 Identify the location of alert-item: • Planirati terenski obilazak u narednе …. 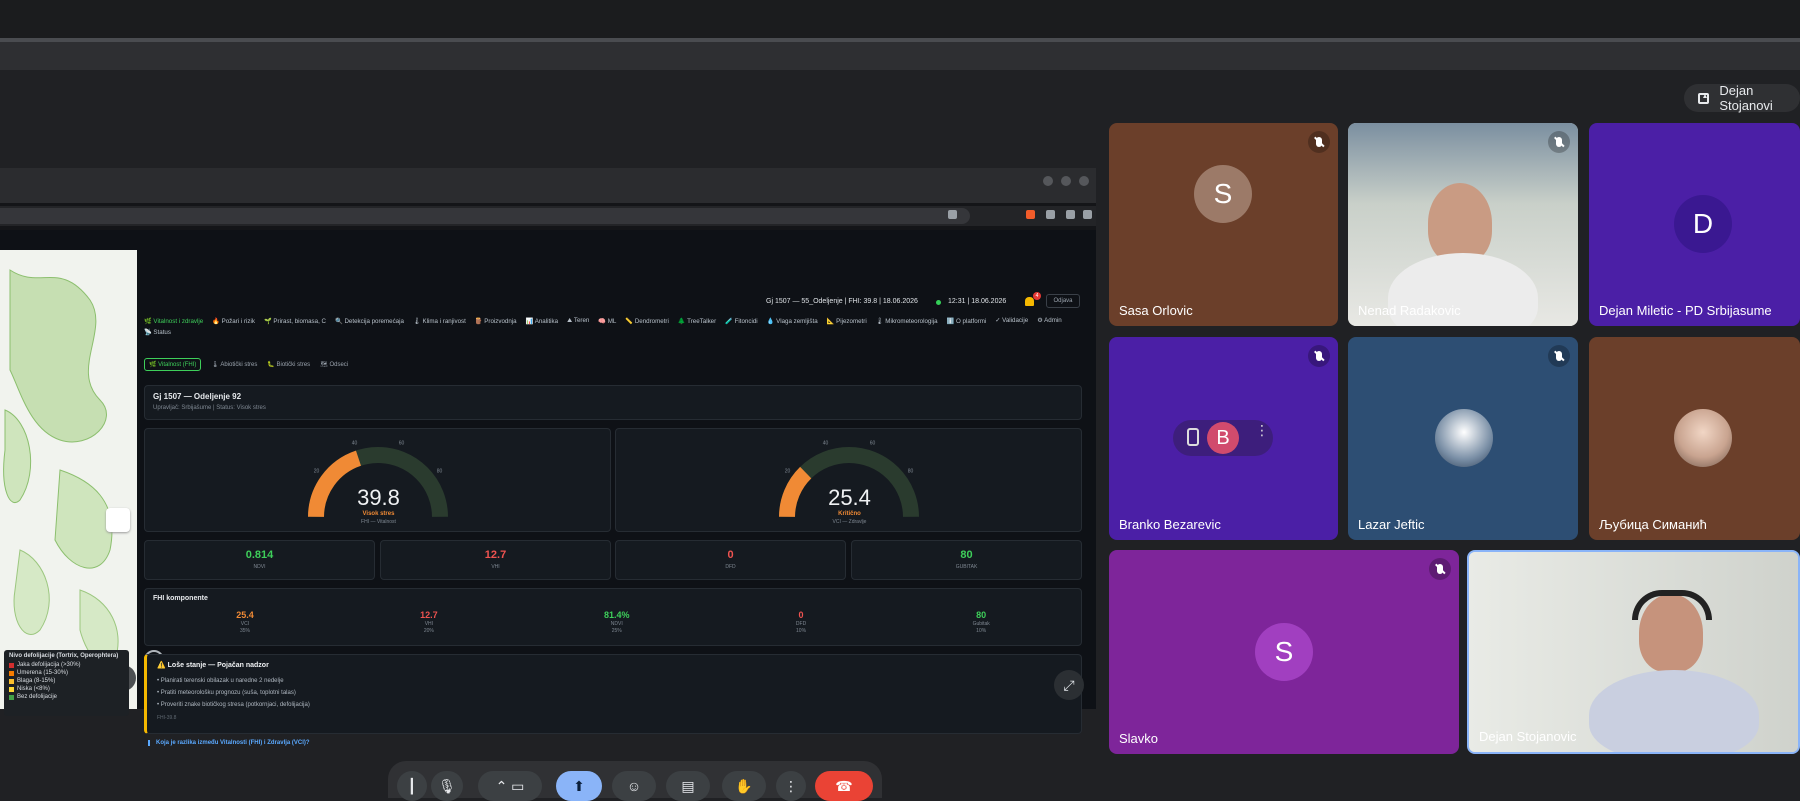
(220, 681).